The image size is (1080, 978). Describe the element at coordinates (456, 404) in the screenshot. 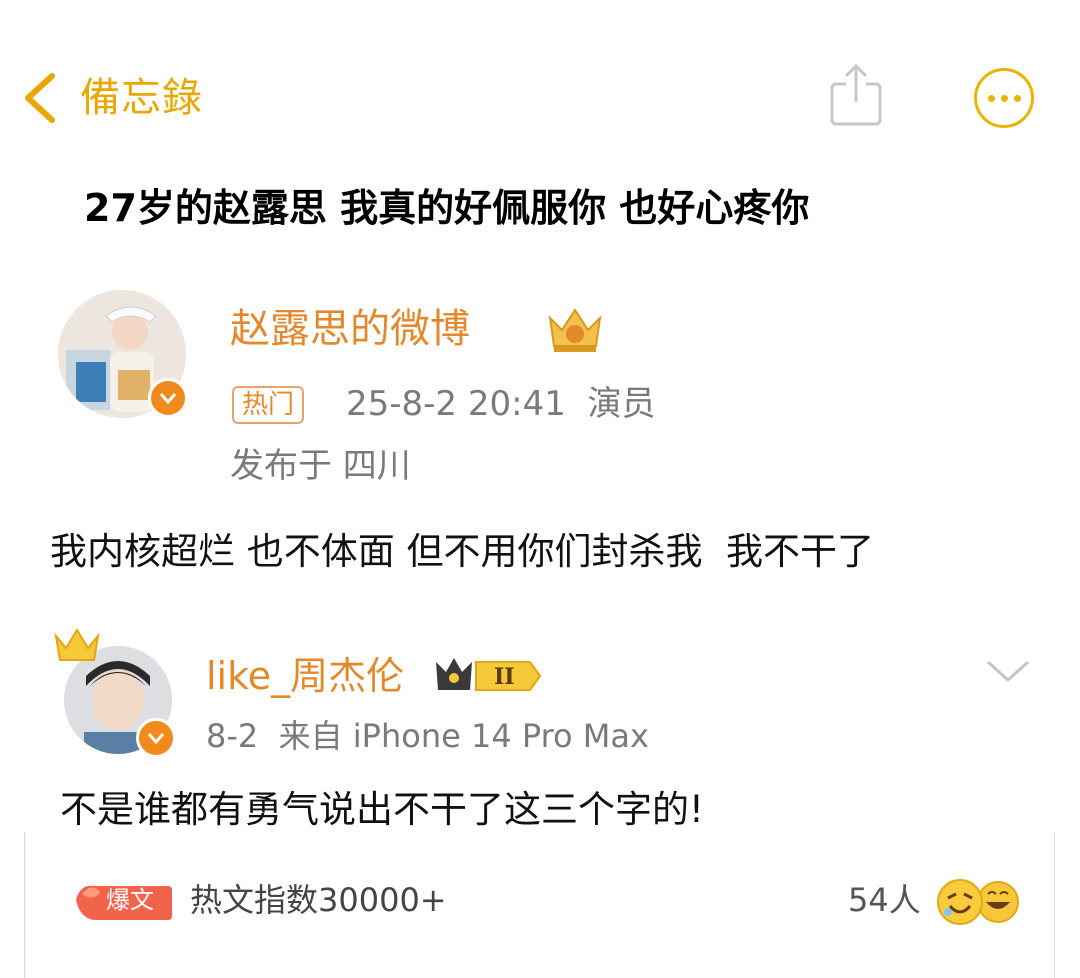

I see `post-date-time: 25-8-2 20:41` at that location.